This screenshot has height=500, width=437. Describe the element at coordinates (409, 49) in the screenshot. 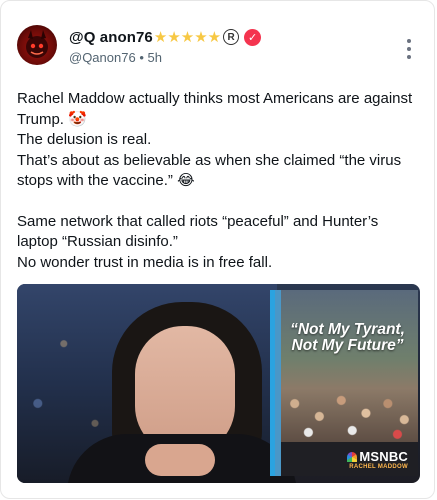

I see `more-vertical-icon` at that location.